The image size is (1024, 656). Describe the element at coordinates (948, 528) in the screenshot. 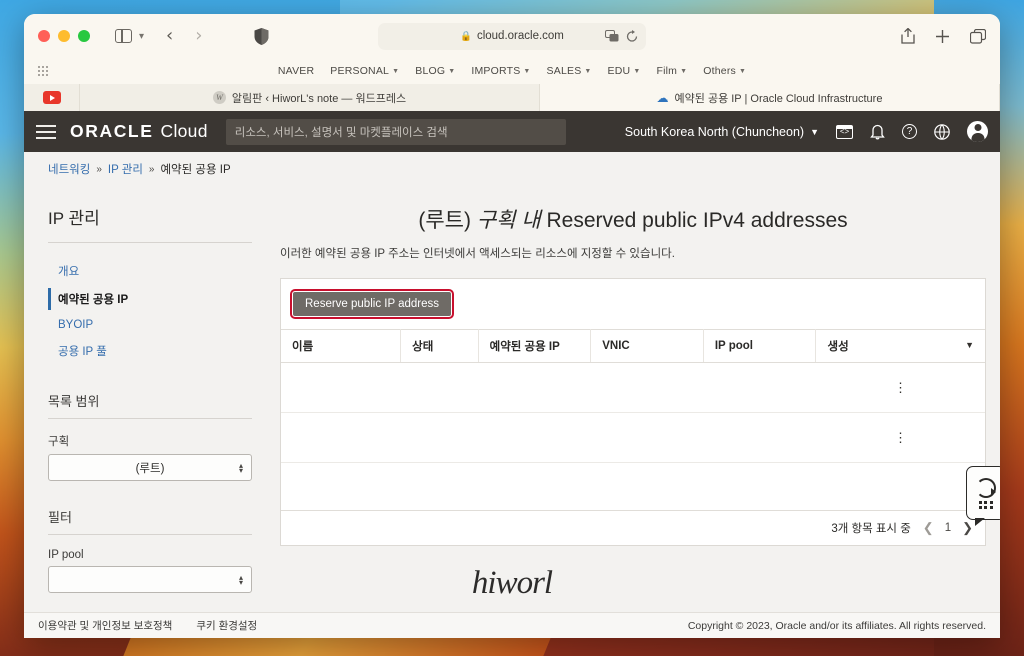

I see `page-number: 1` at that location.